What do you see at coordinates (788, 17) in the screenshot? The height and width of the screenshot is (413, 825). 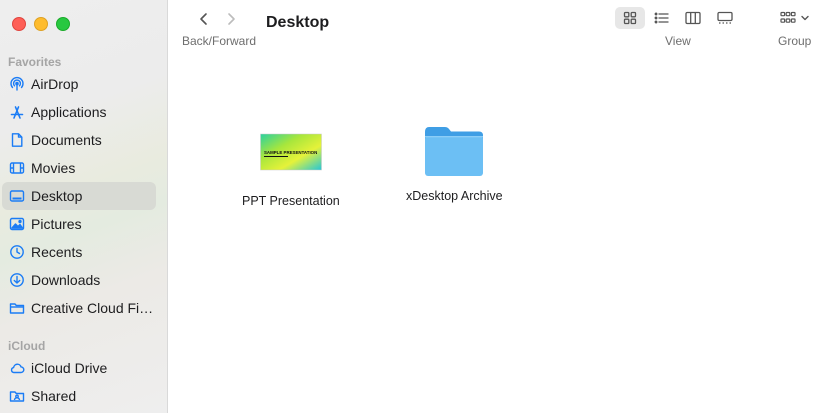 I see `group-icon` at bounding box center [788, 17].